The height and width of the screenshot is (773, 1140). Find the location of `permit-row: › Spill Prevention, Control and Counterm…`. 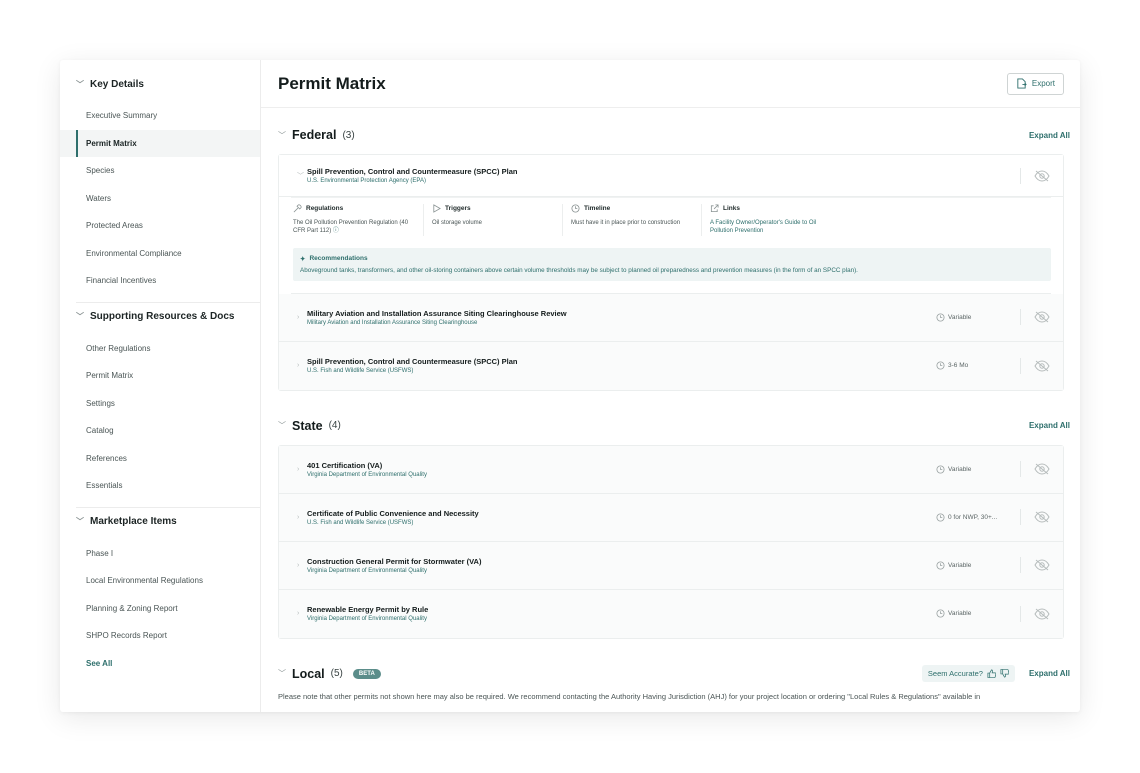

permit-row: › Spill Prevention, Control and Counterm… is located at coordinates (671, 365).